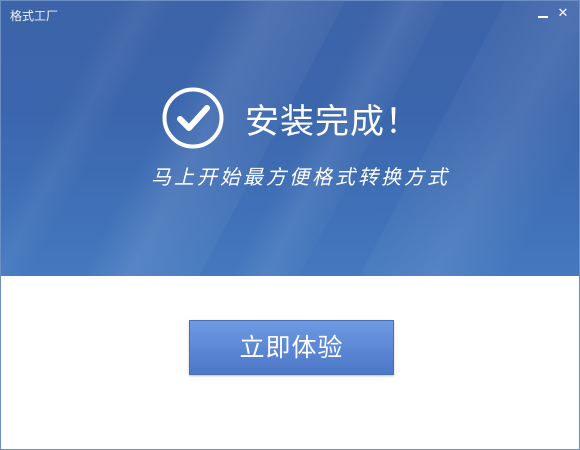 This screenshot has width=580, height=450. Describe the element at coordinates (300, 177) in the screenshot. I see `success-subtitle: 马上开始最方便格式转换方式` at that location.